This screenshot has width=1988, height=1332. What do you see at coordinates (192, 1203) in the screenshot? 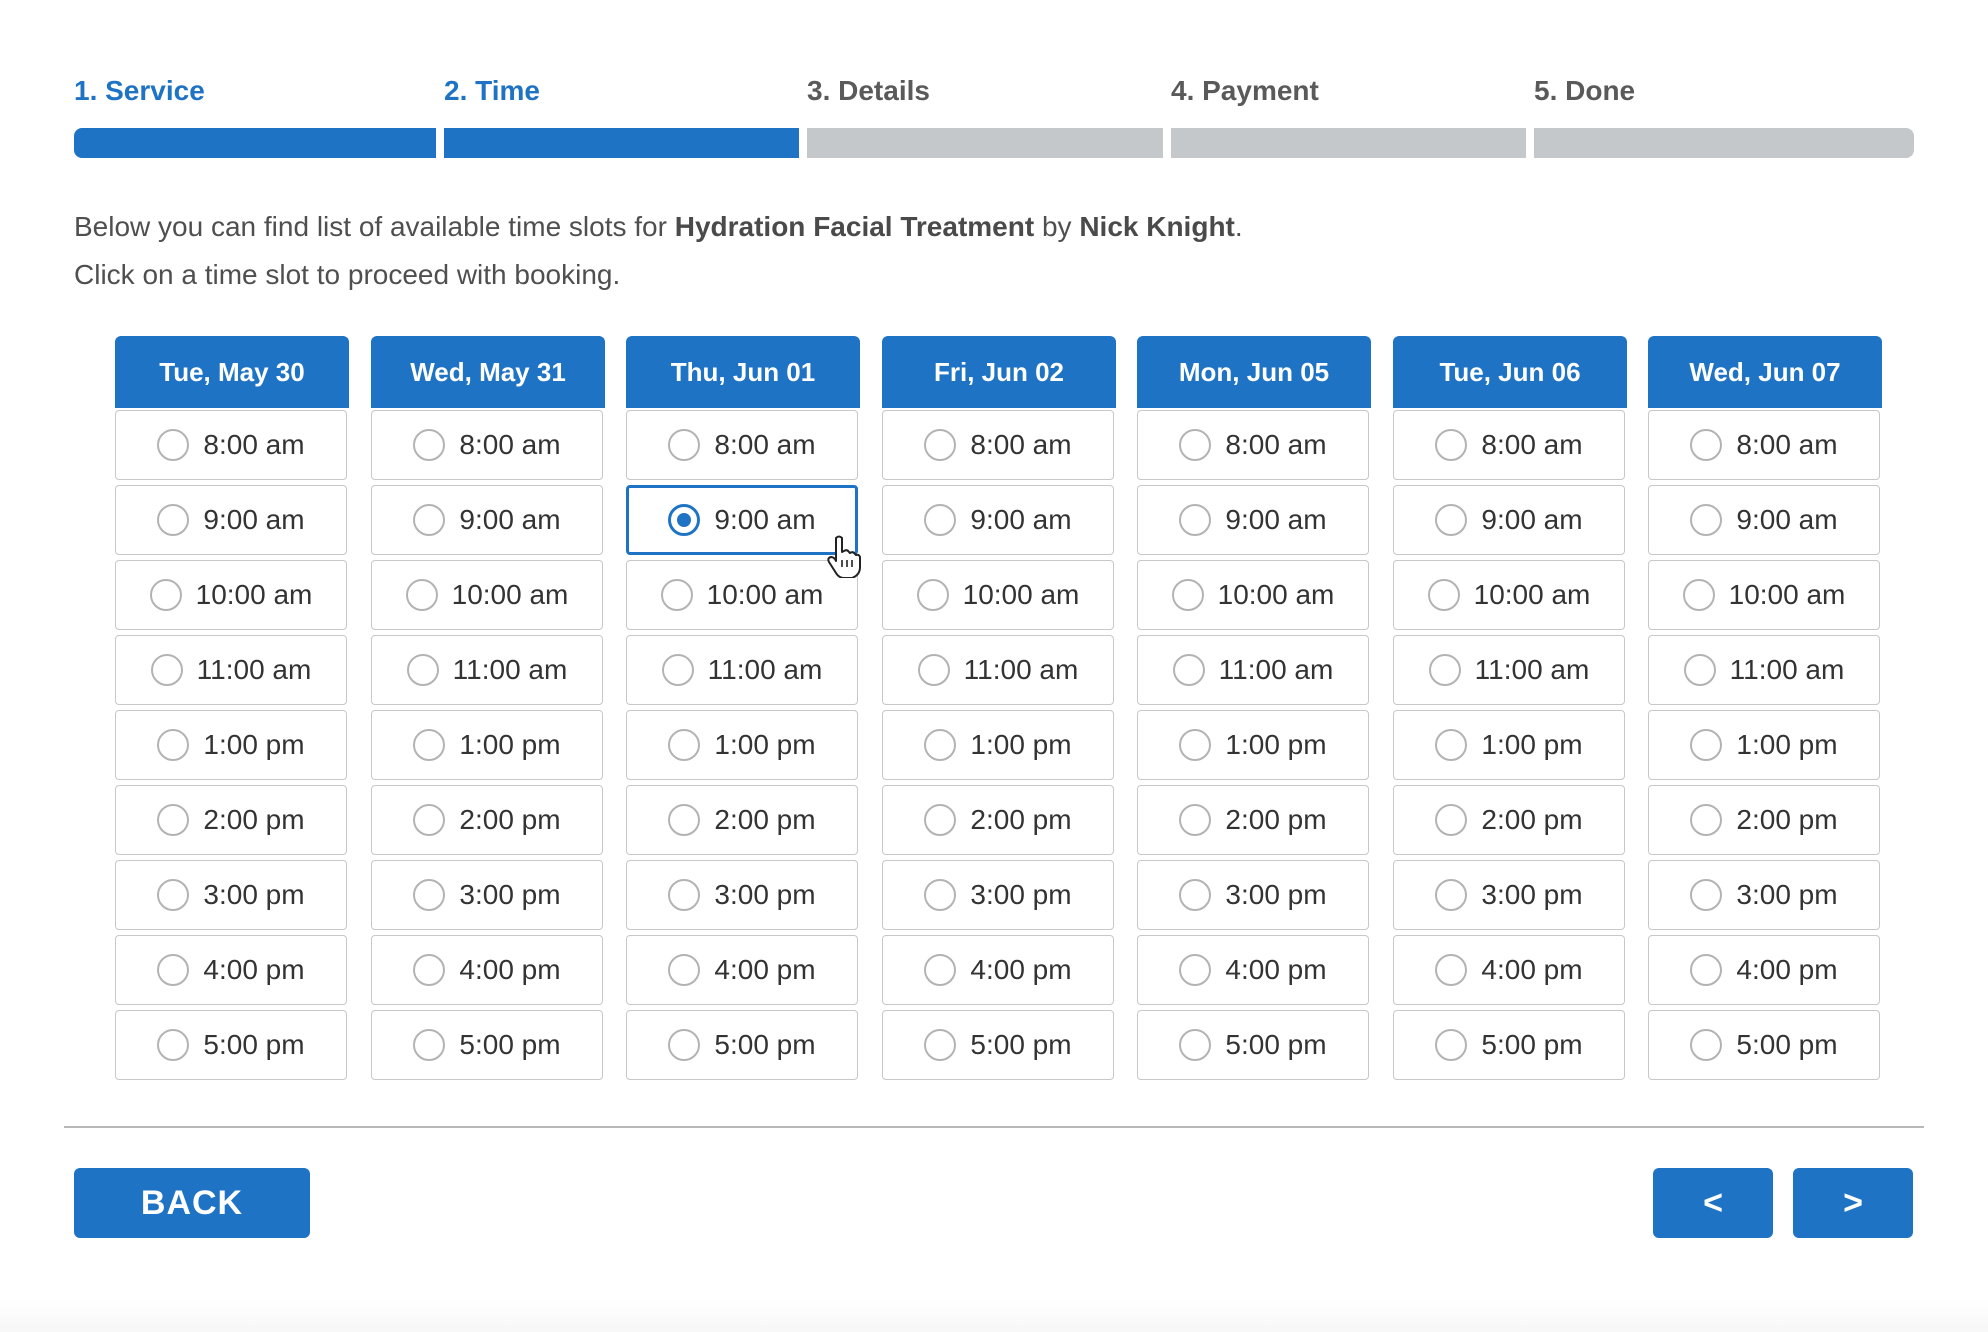
I see `back-button: BACK` at bounding box center [192, 1203].